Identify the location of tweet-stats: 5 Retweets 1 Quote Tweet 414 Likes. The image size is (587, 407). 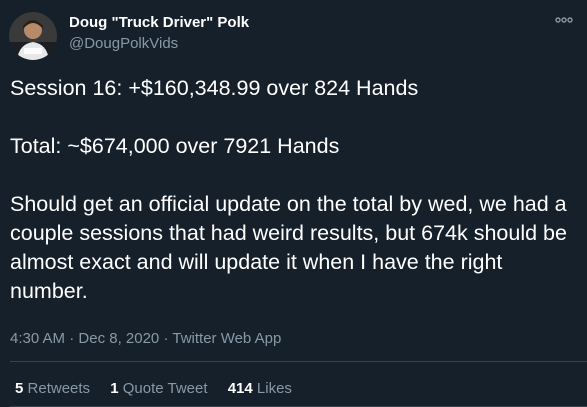
(161, 388).